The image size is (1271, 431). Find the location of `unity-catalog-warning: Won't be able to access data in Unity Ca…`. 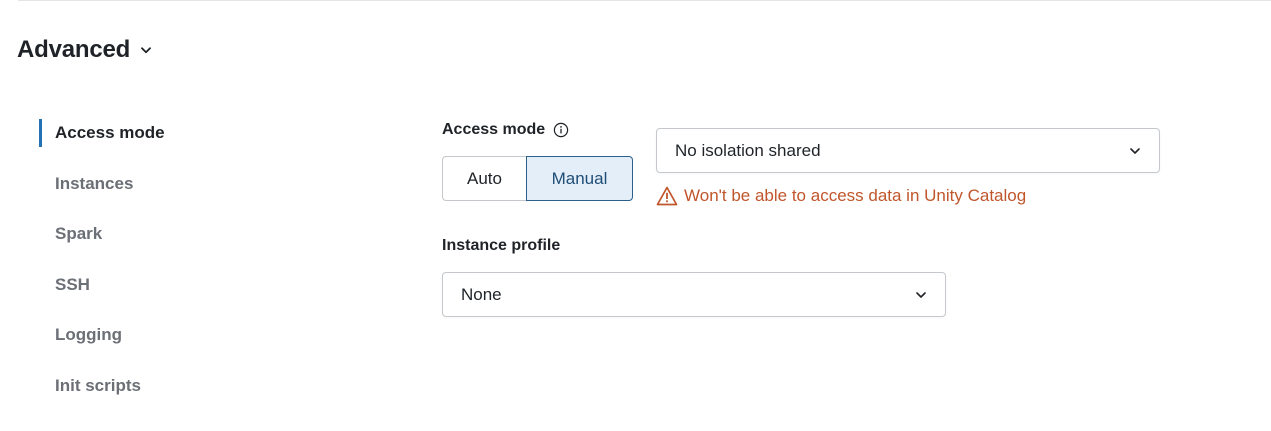

unity-catalog-warning: Won't be able to access data in Unity Ca… is located at coordinates (841, 196).